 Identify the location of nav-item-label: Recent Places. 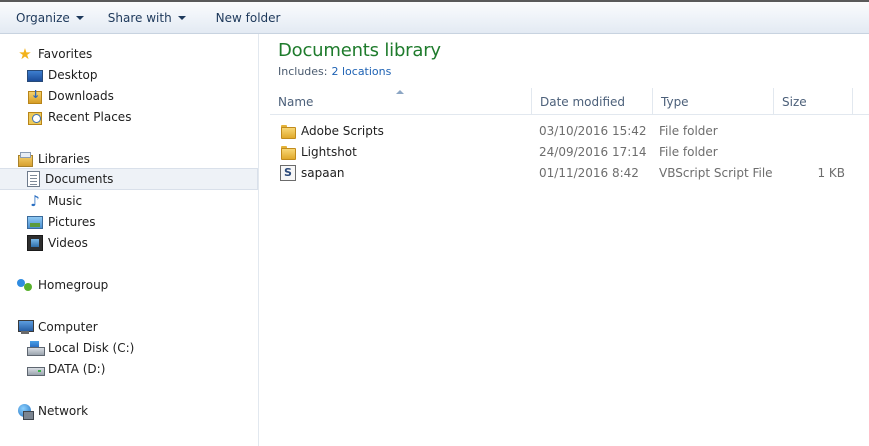
(90, 116).